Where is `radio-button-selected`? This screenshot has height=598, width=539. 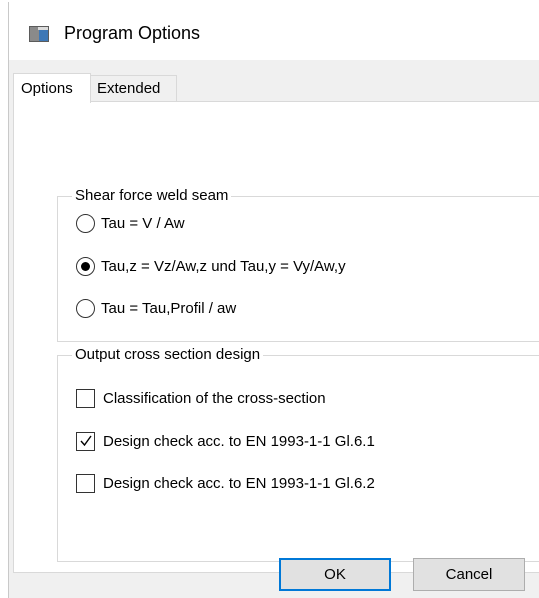
radio-button-selected is located at coordinates (85, 266).